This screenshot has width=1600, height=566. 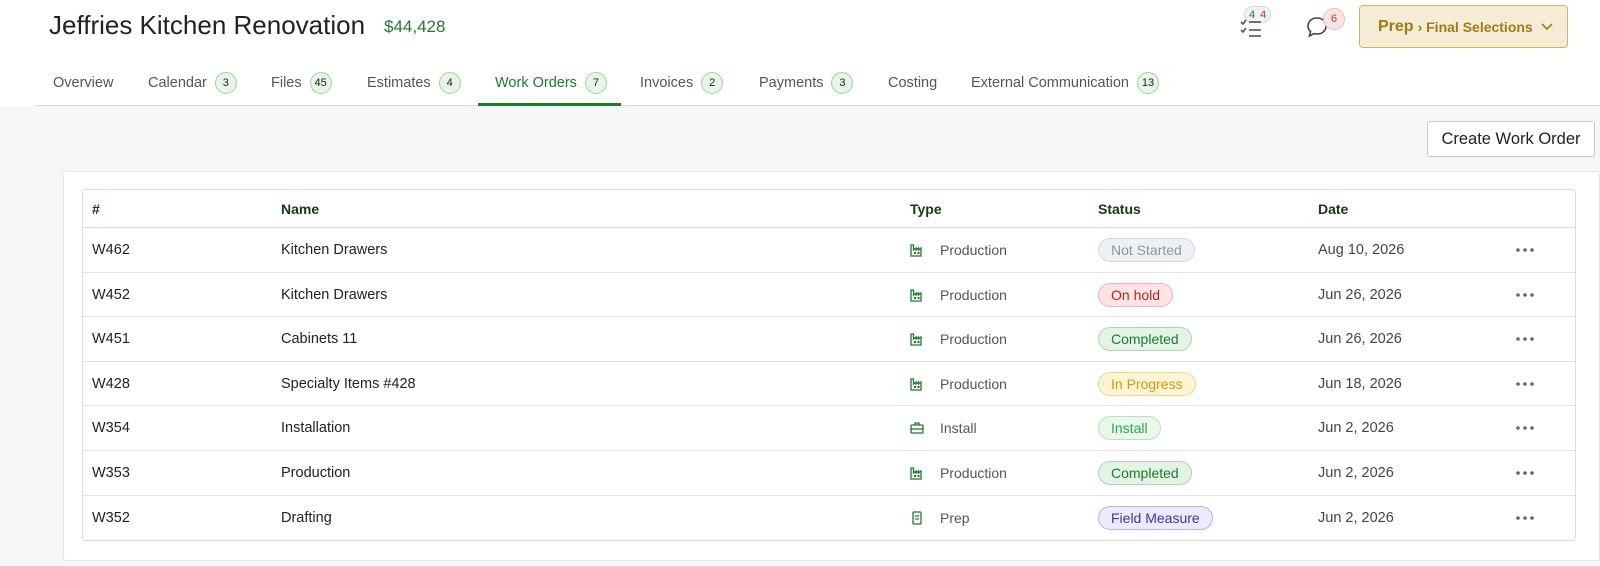 I want to click on create-work-order-button: Create Work Order, so click(x=1511, y=139).